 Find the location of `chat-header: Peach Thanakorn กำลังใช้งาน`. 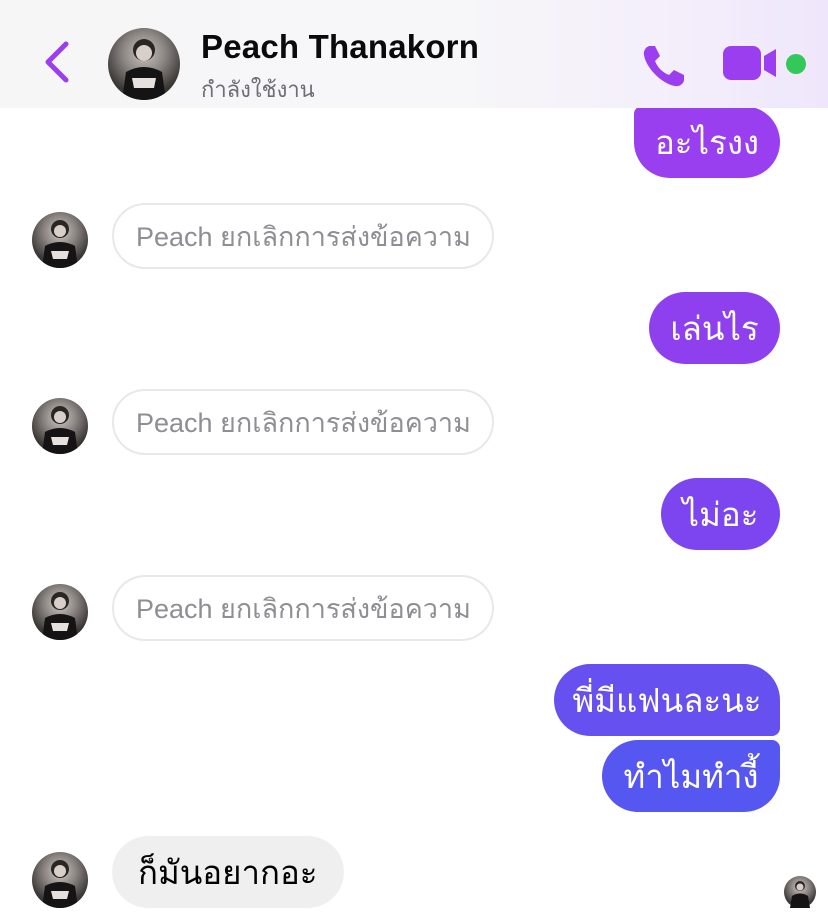

chat-header: Peach Thanakorn กำลังใช้งาน is located at coordinates (414, 54).